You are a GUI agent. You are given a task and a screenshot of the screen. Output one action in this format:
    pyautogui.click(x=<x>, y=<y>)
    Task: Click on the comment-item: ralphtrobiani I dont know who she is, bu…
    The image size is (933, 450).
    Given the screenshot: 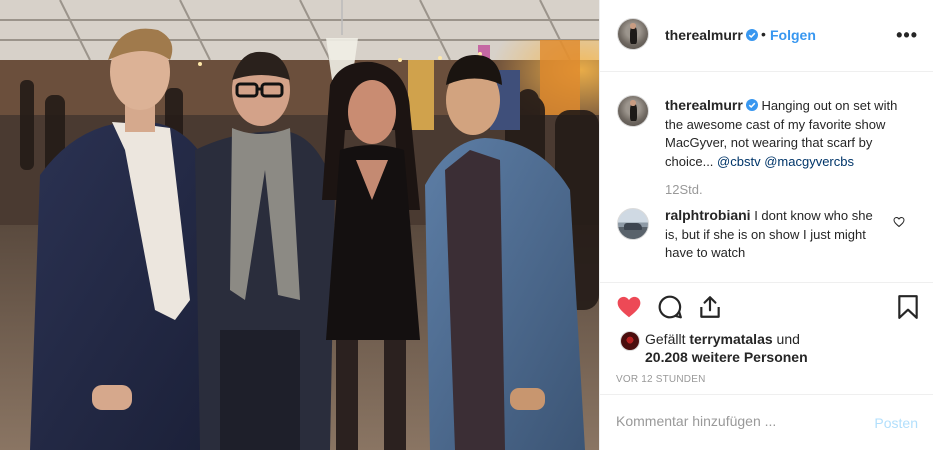 What is the action you would take?
    pyautogui.click(x=774, y=234)
    